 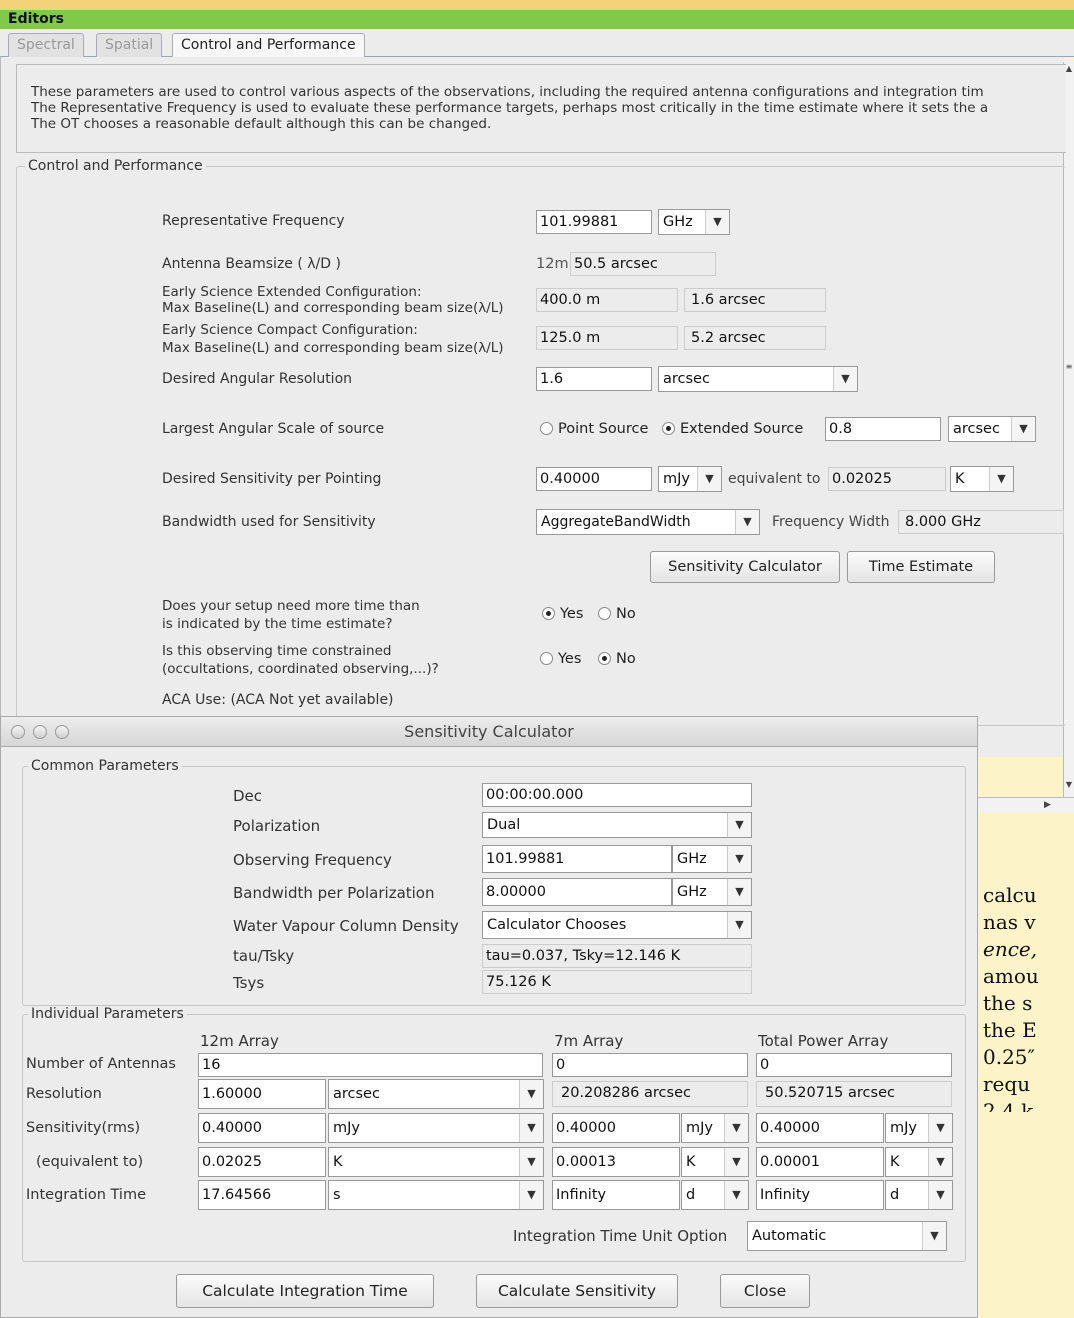 I want to click on integration-12m-unit-value: s, so click(x=337, y=1195).